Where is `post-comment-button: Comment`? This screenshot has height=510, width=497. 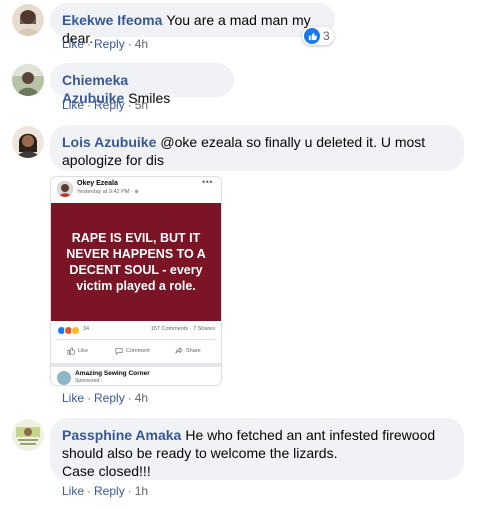 post-comment-button: Comment is located at coordinates (132, 351).